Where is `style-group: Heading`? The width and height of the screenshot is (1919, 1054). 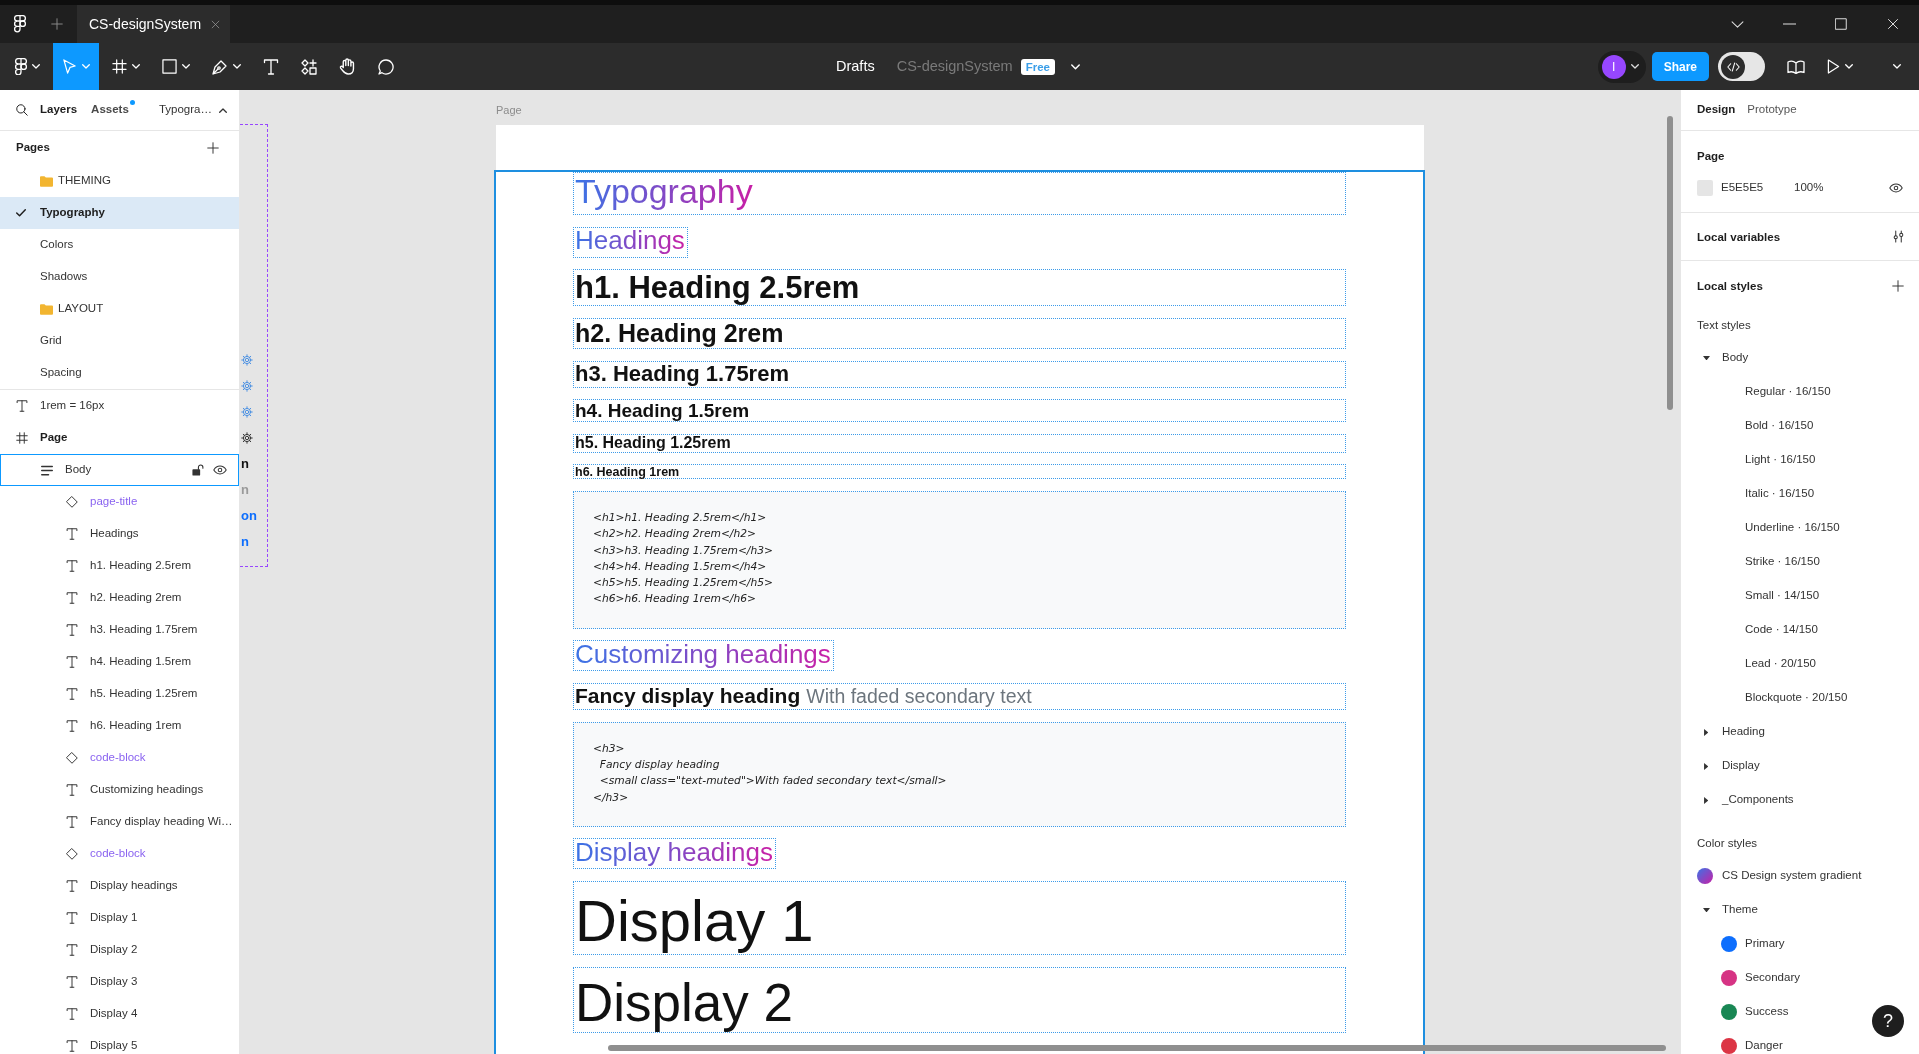 style-group: Heading is located at coordinates (1727, 732).